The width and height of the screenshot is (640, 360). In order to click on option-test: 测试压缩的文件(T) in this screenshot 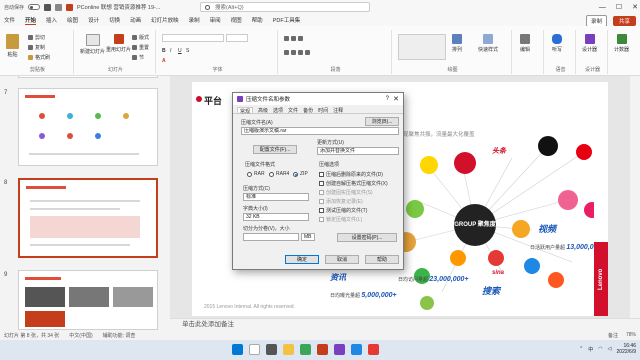, I will do `click(343, 210)`.